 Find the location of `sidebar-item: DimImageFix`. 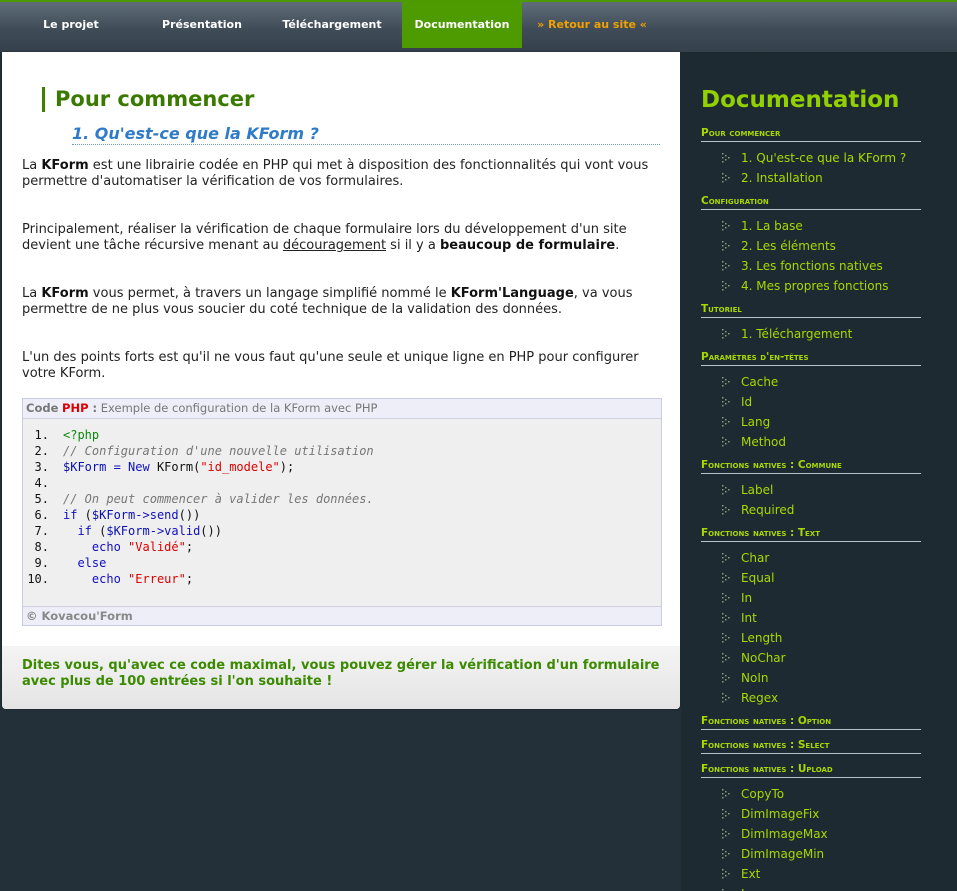

sidebar-item: DimImageFix is located at coordinates (770, 814).